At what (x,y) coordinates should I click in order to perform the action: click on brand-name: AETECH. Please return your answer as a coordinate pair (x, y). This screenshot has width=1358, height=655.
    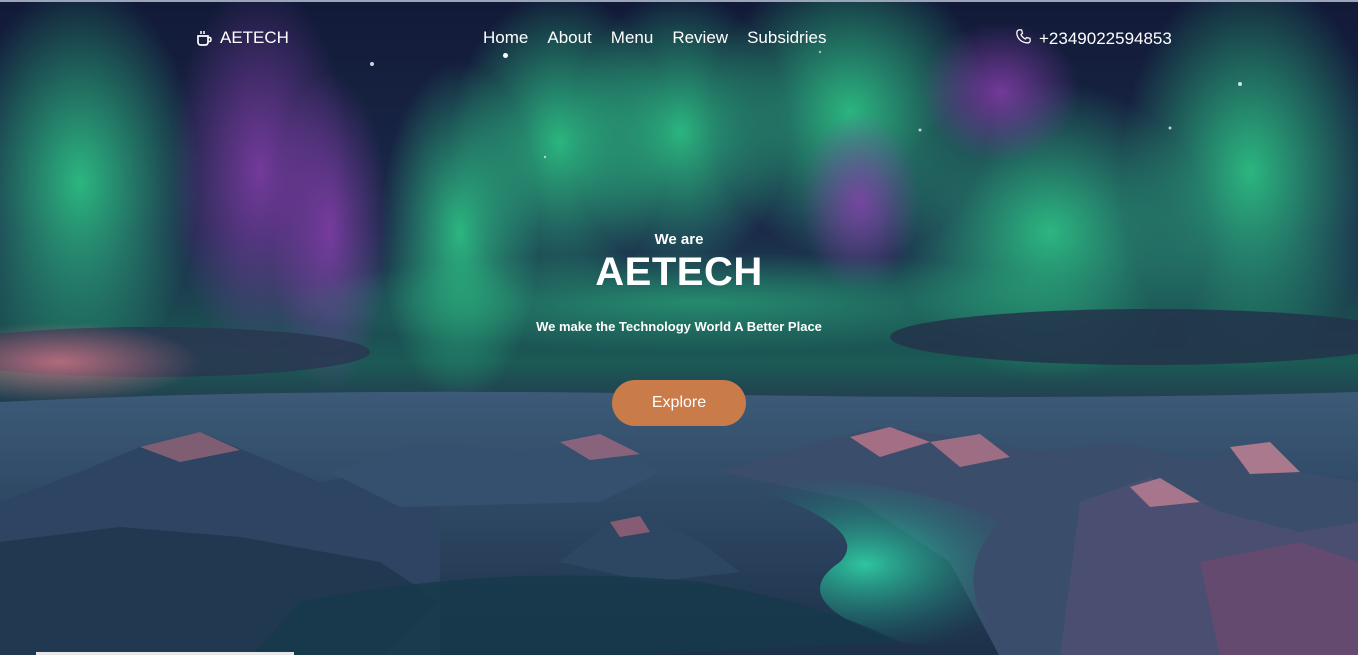
    Looking at the image, I should click on (254, 37).